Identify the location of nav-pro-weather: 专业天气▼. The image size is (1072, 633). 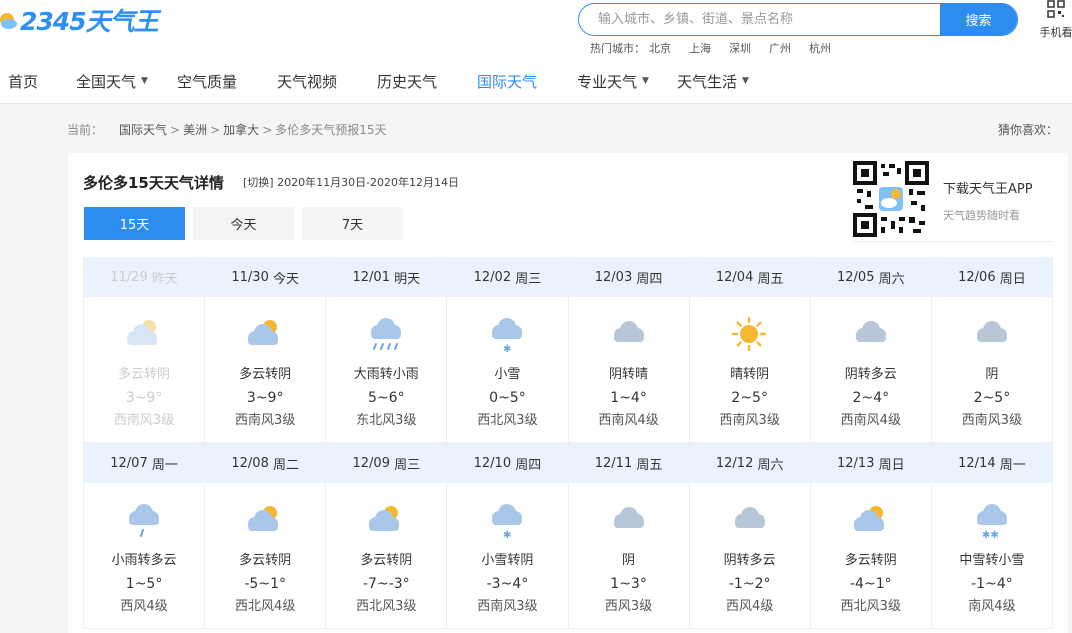
(613, 81).